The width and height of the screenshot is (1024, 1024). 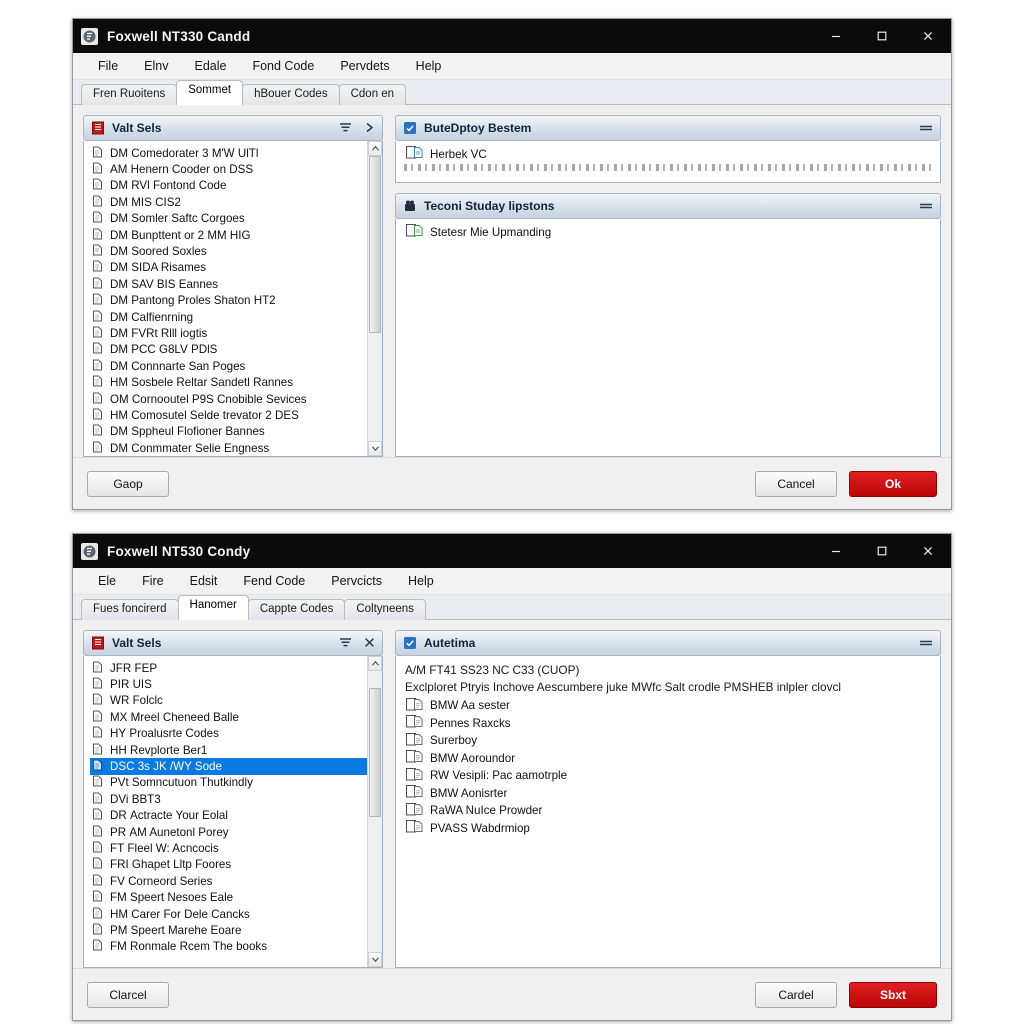 What do you see at coordinates (228, 301) in the screenshot?
I see `list-item: DM Pantong Proles Shaton HT2` at bounding box center [228, 301].